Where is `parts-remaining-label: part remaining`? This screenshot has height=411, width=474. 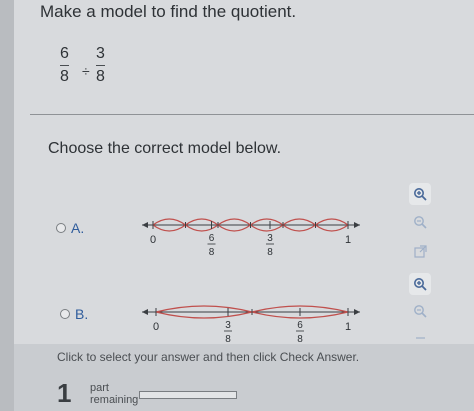
parts-remaining-label: part remaining is located at coordinates (114, 394).